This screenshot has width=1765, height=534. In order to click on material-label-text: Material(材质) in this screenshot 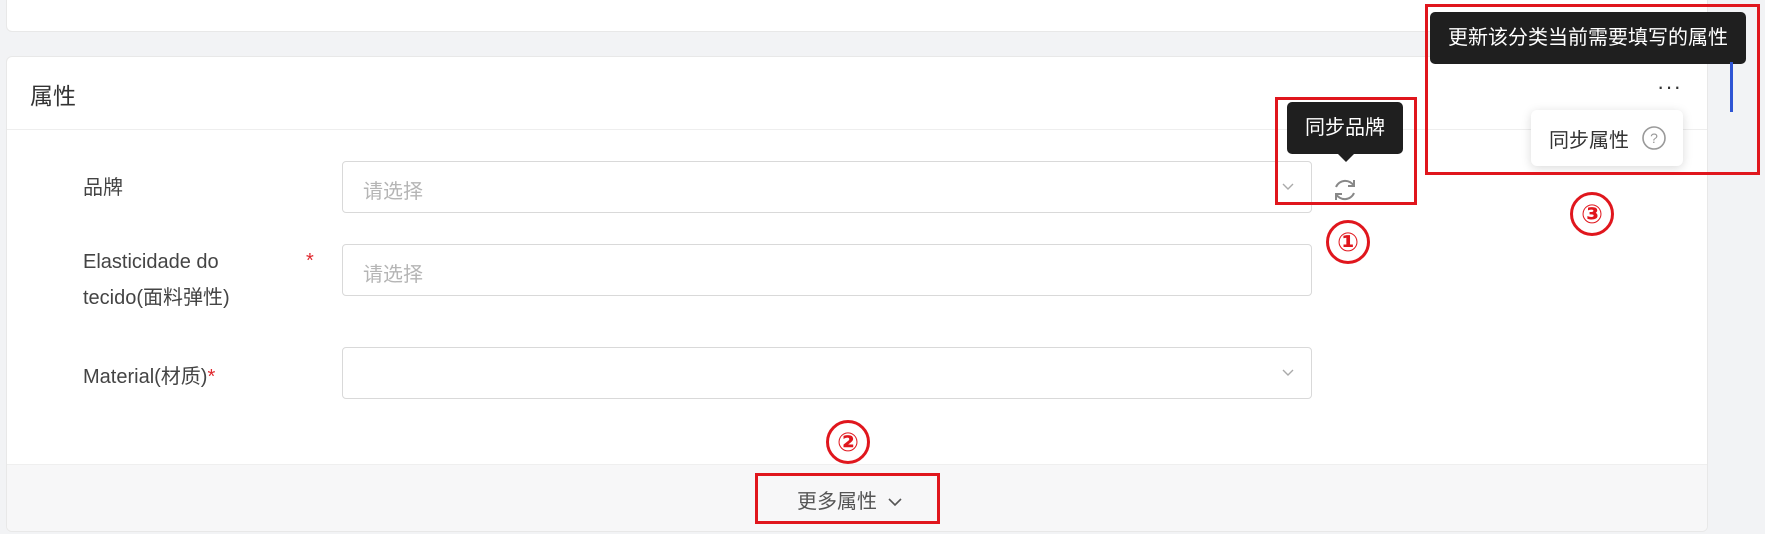, I will do `click(145, 377)`.